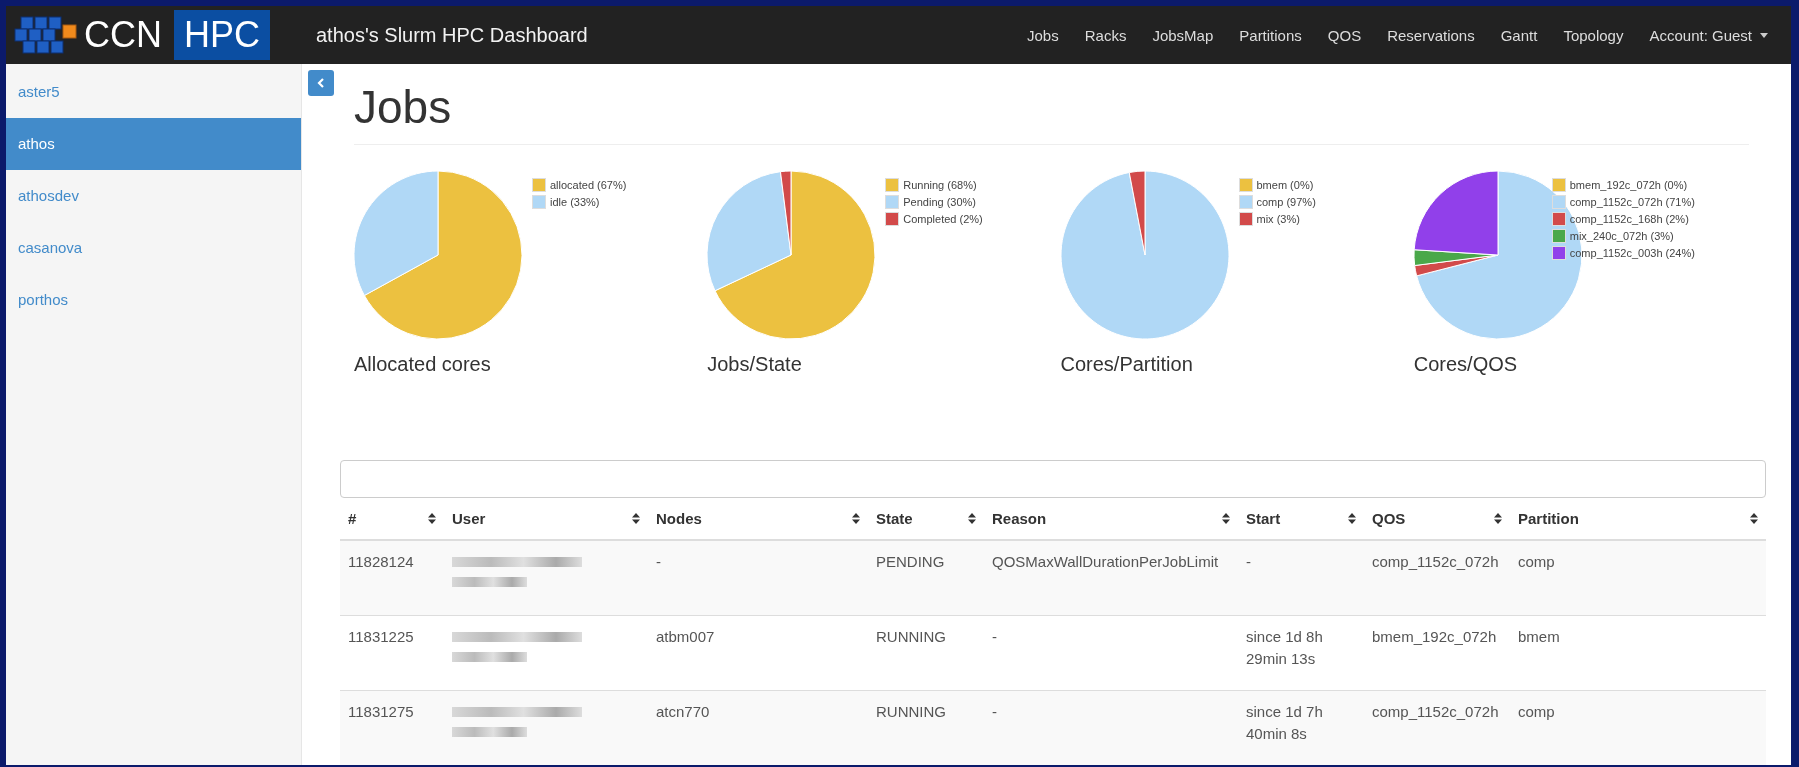  What do you see at coordinates (755, 364) in the screenshot?
I see `chart-title: Jobs/State` at bounding box center [755, 364].